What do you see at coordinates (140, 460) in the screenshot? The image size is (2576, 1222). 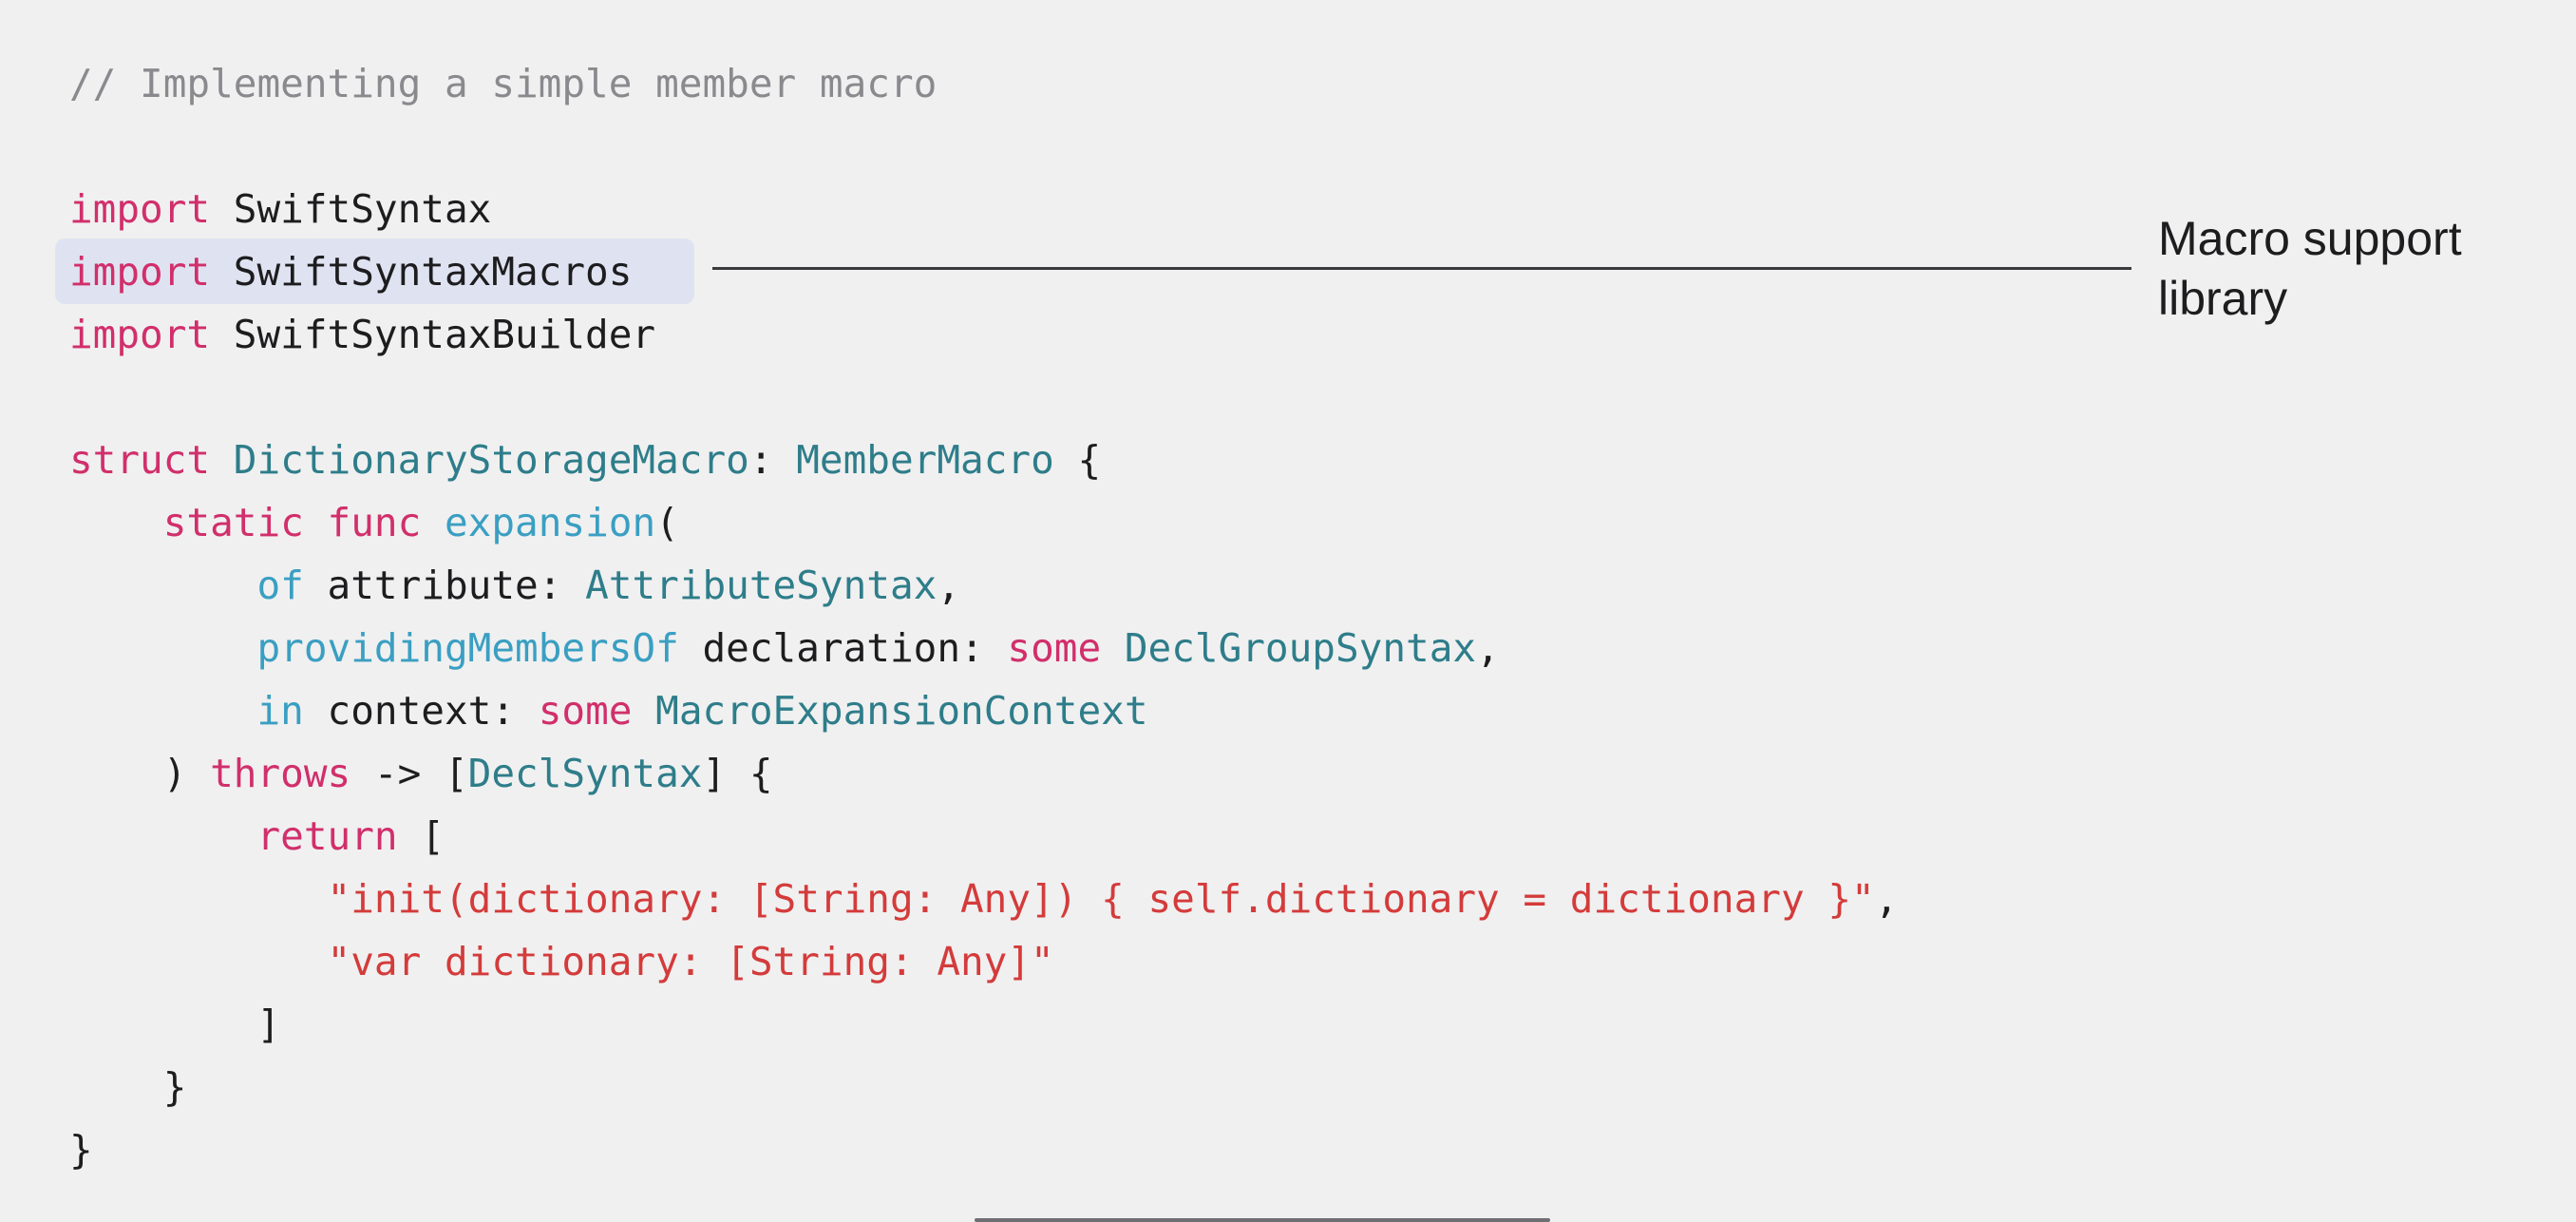 I see `code-token-keyword: struct` at bounding box center [140, 460].